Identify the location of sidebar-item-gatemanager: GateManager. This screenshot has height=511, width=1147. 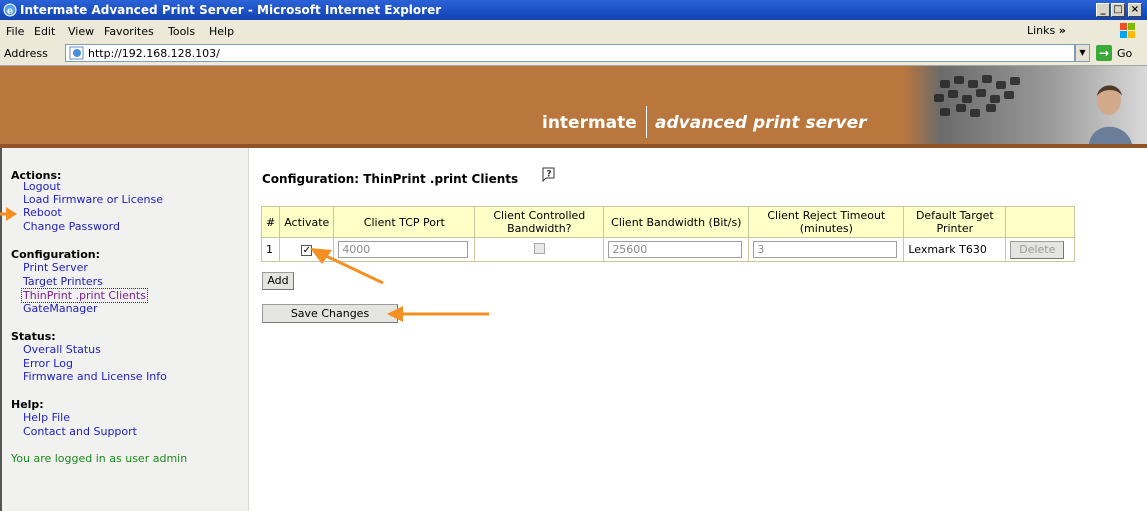
(60, 308).